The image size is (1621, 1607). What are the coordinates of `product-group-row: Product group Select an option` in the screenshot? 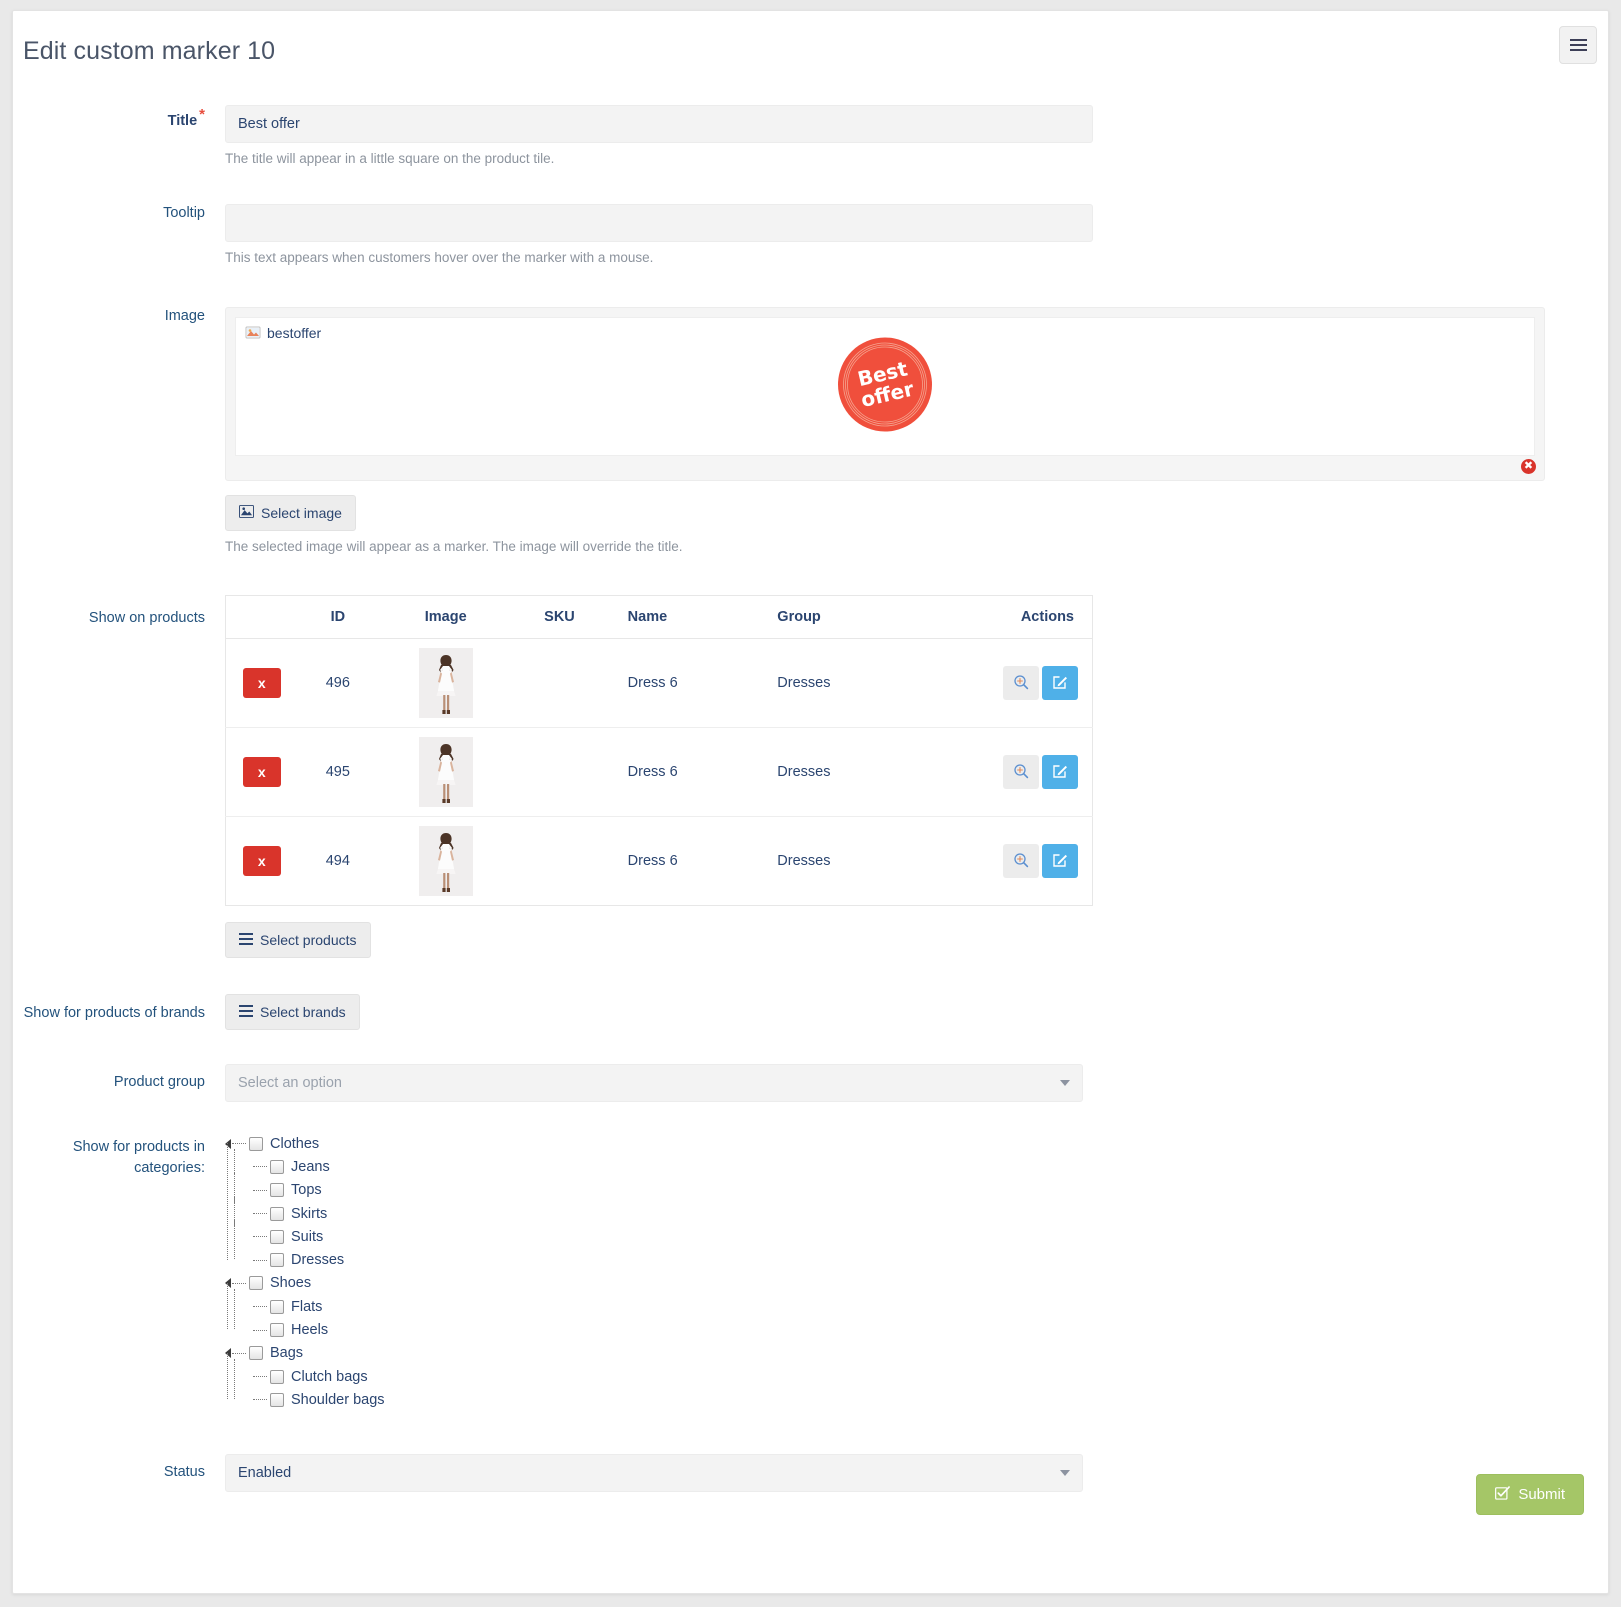 It's located at (810, 1083).